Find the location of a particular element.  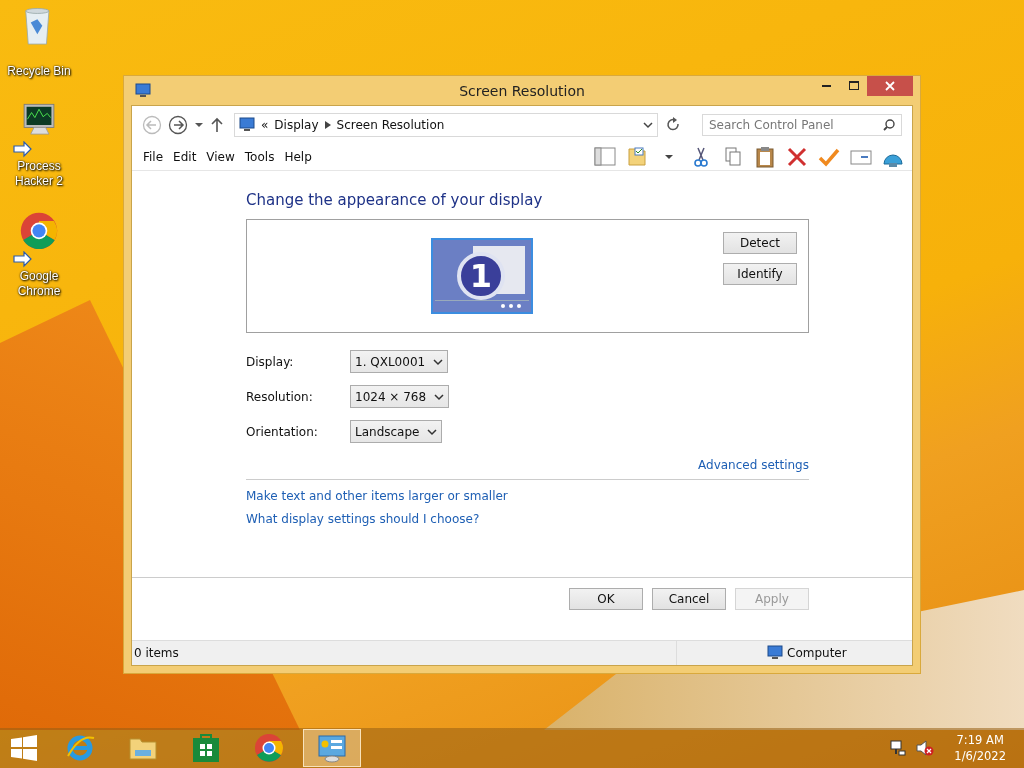

dropdown: Landscape is located at coordinates (396, 431).